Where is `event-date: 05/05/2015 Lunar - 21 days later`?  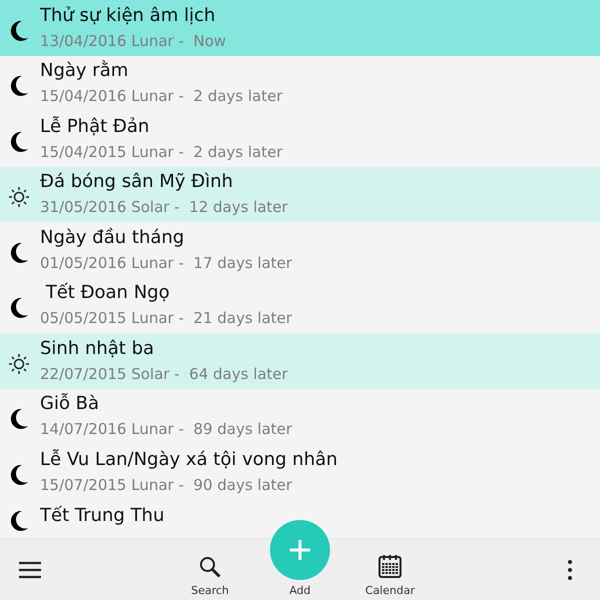 event-date: 05/05/2015 Lunar - 21 days later is located at coordinates (166, 319).